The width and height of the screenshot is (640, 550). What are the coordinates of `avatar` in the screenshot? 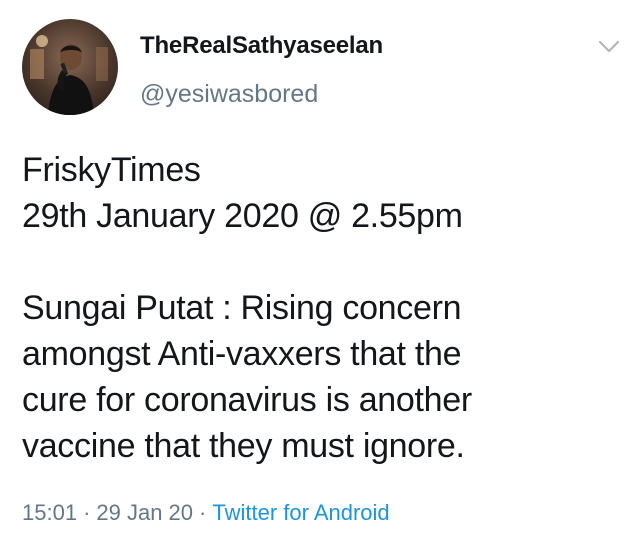 It's located at (70, 67).